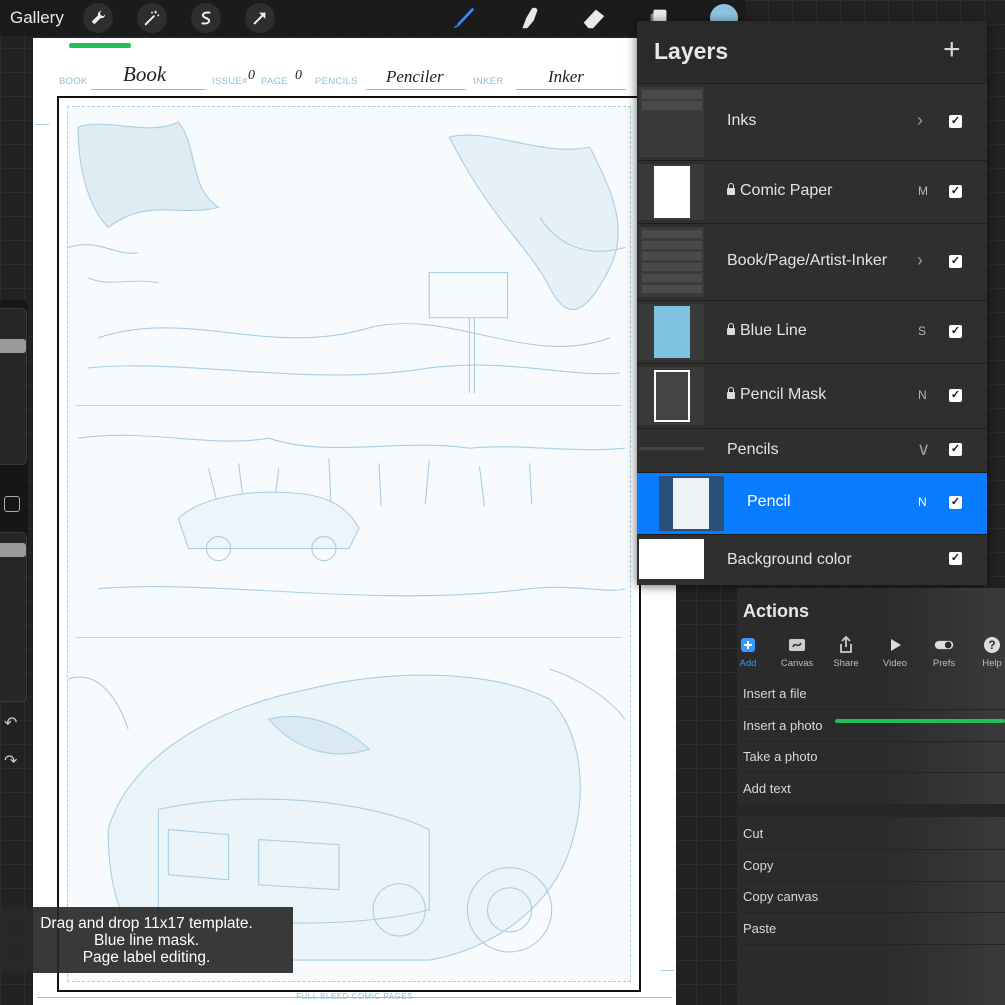  Describe the element at coordinates (776, 395) in the screenshot. I see `layer-name: Pencil Mask` at that location.